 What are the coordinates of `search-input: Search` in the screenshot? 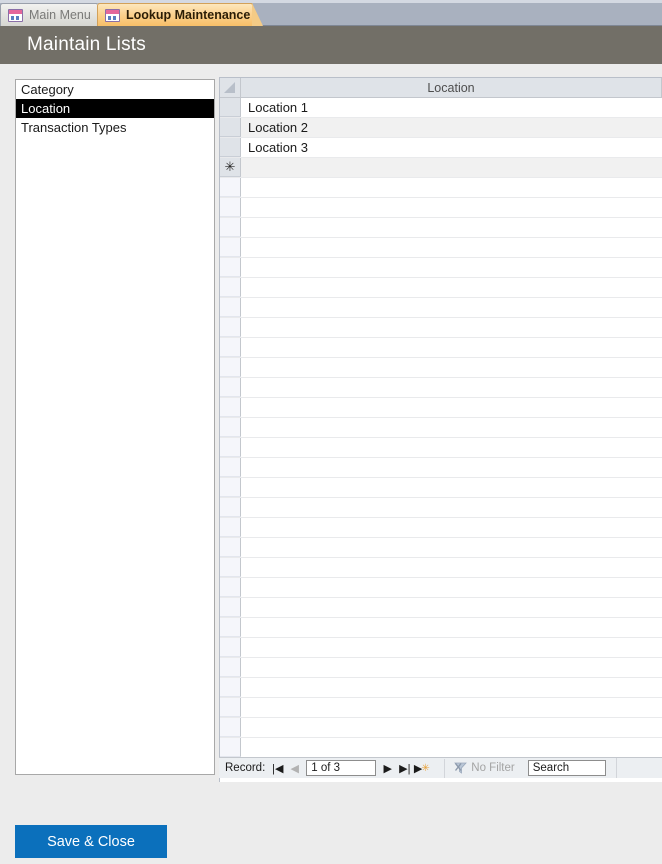 It's located at (566, 768).